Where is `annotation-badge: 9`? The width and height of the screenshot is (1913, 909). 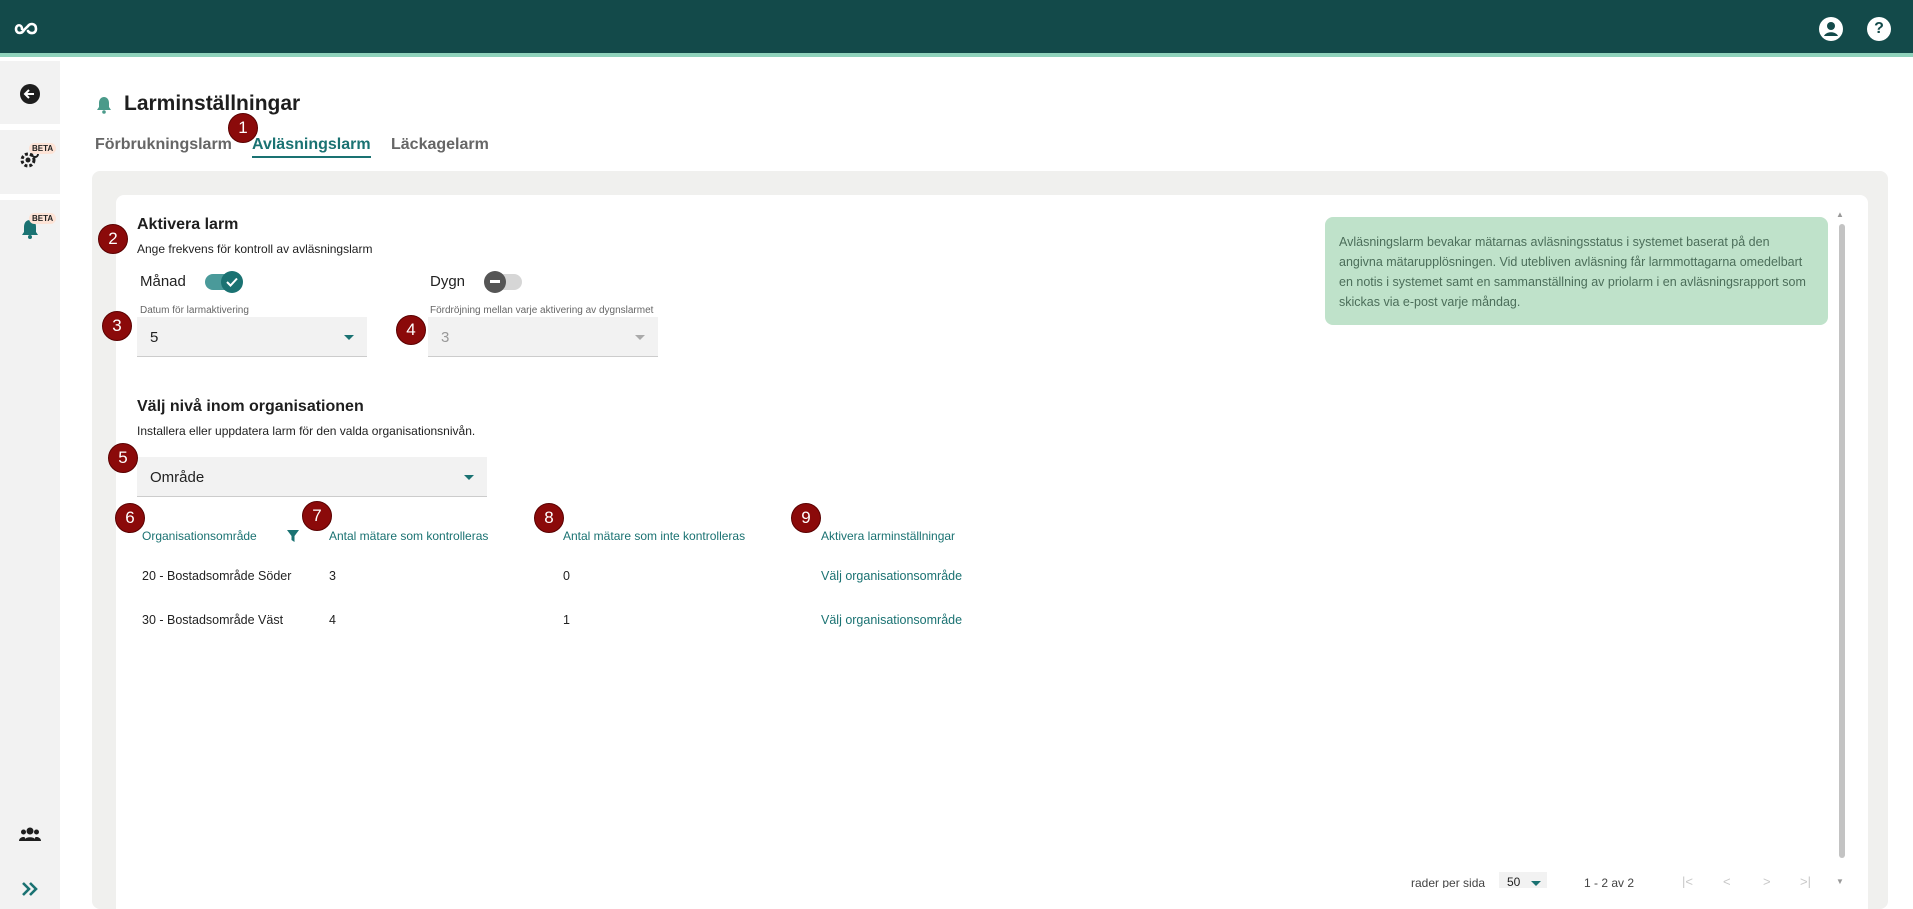 annotation-badge: 9 is located at coordinates (806, 518).